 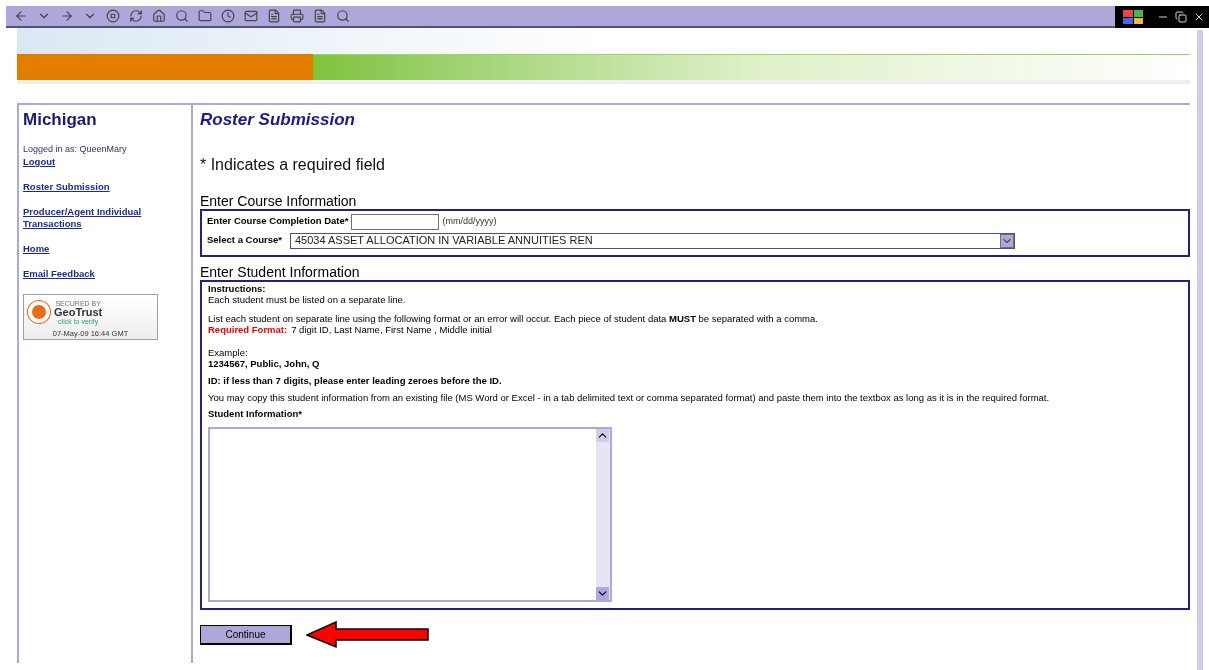 I want to click on copy-note: You may copy this student information from an existing file (MS Word or Excel - in a tab delimited text or comma separated format) and paste them into the textbox as long as it is in the required format., so click(x=629, y=397).